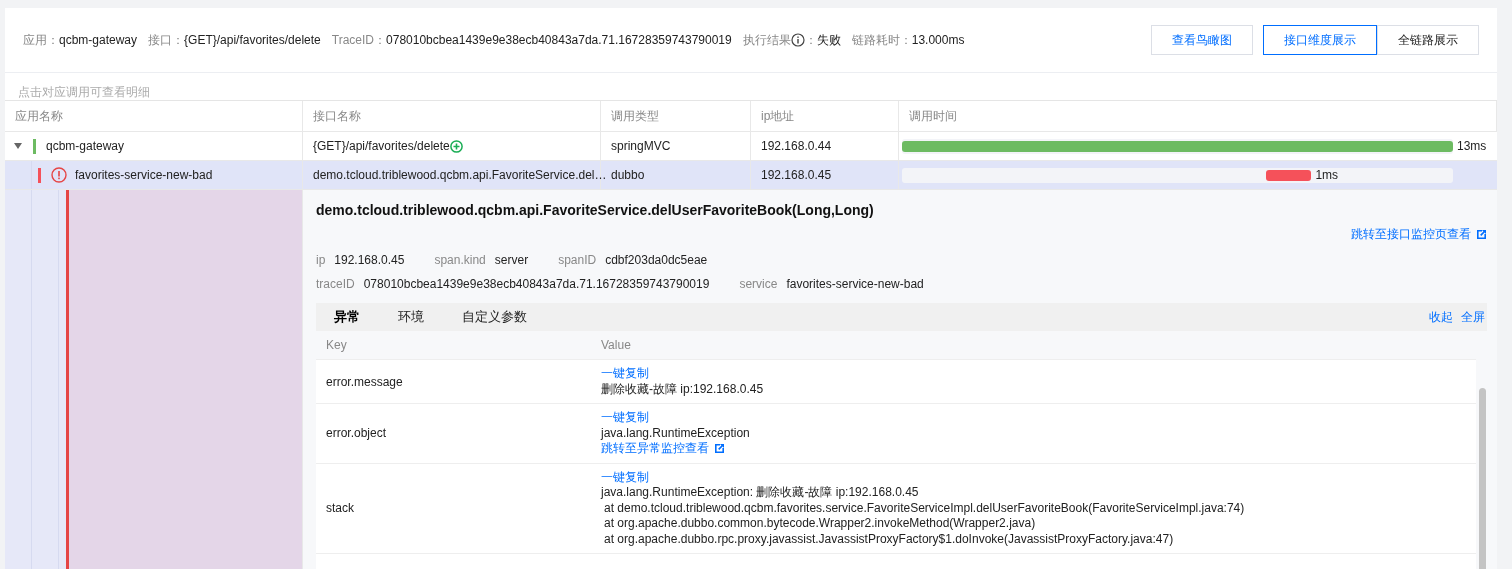  What do you see at coordinates (1320, 40) in the screenshot?
I see `view-button: 接口维度展示` at bounding box center [1320, 40].